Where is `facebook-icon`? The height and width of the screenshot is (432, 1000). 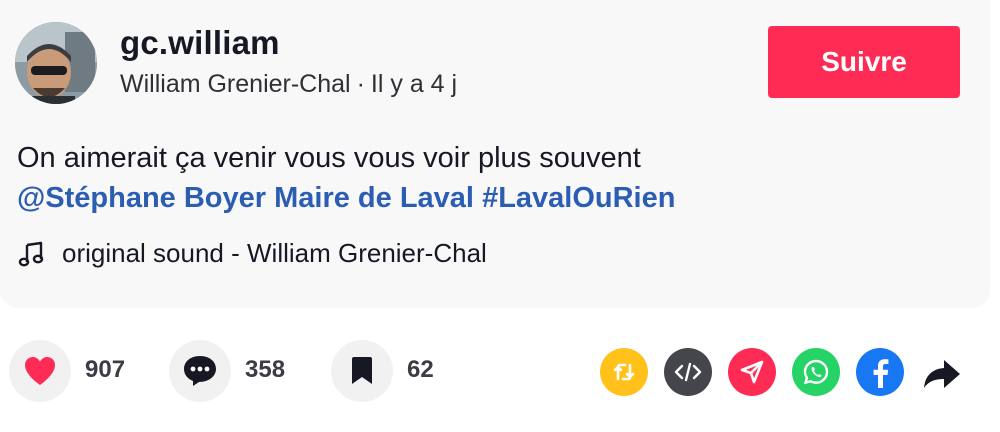 facebook-icon is located at coordinates (881, 373).